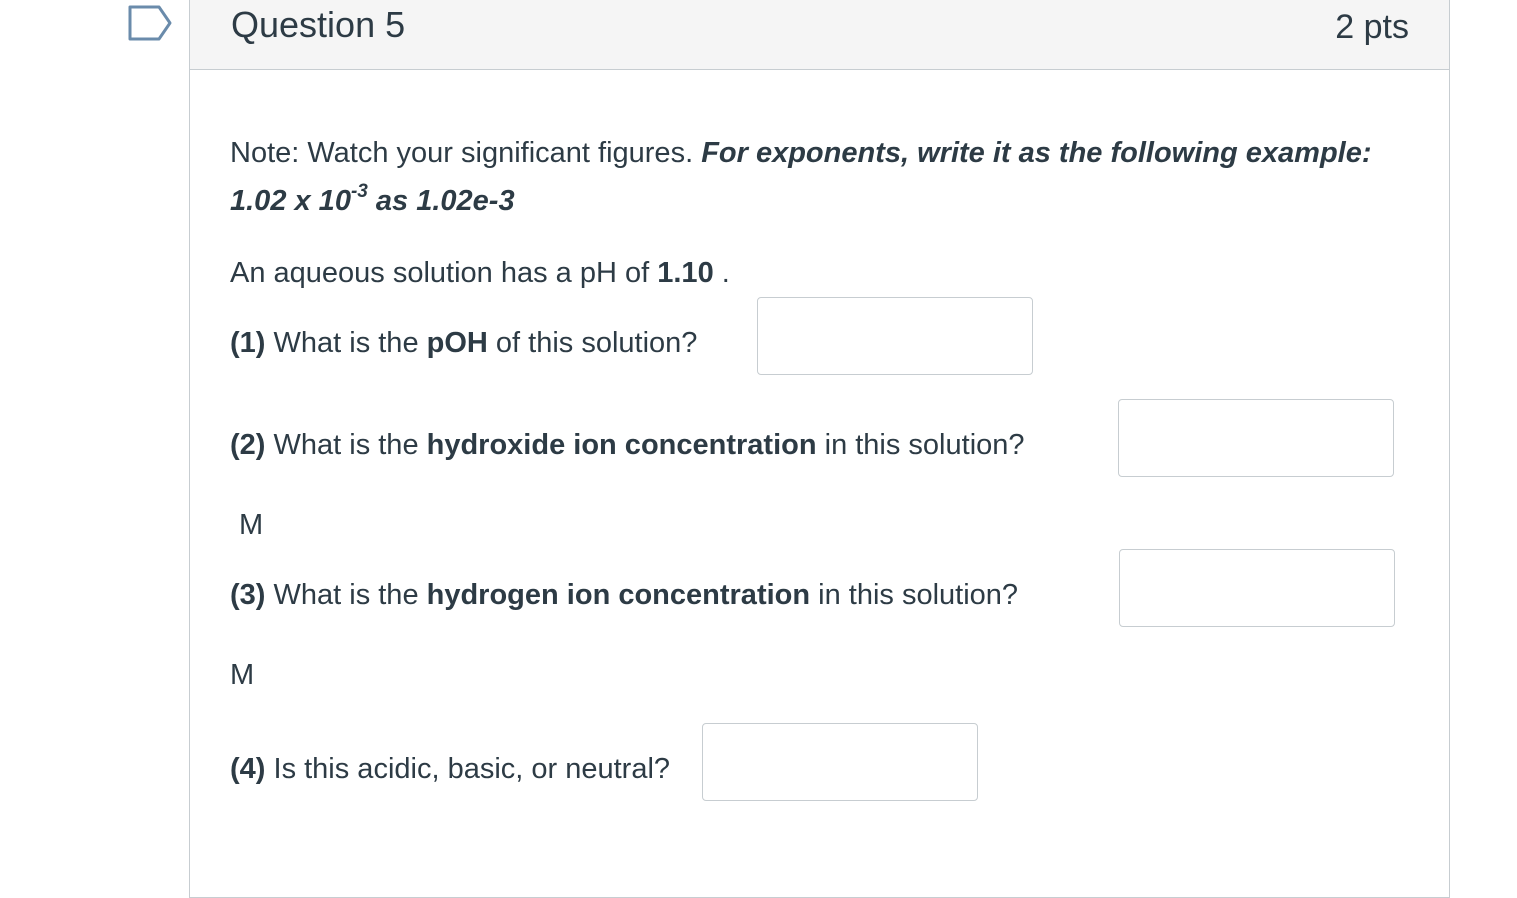 This screenshot has width=1517, height=898. I want to click on part-2-term: hydroxide ion concentration, so click(621, 445).